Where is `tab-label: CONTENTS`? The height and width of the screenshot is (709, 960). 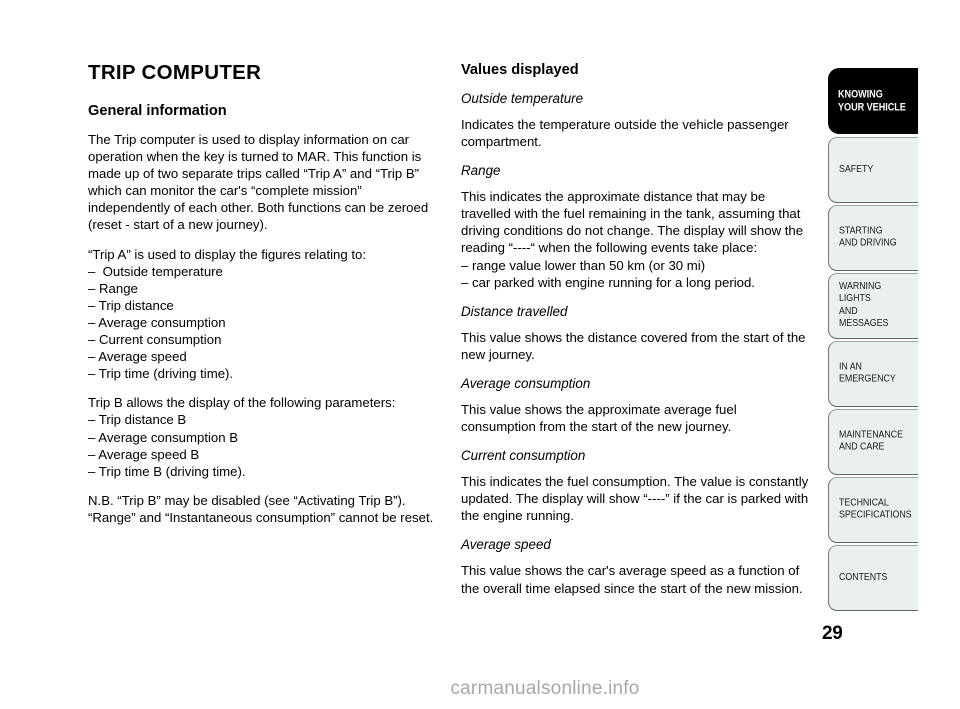 tab-label: CONTENTS is located at coordinates (867, 578).